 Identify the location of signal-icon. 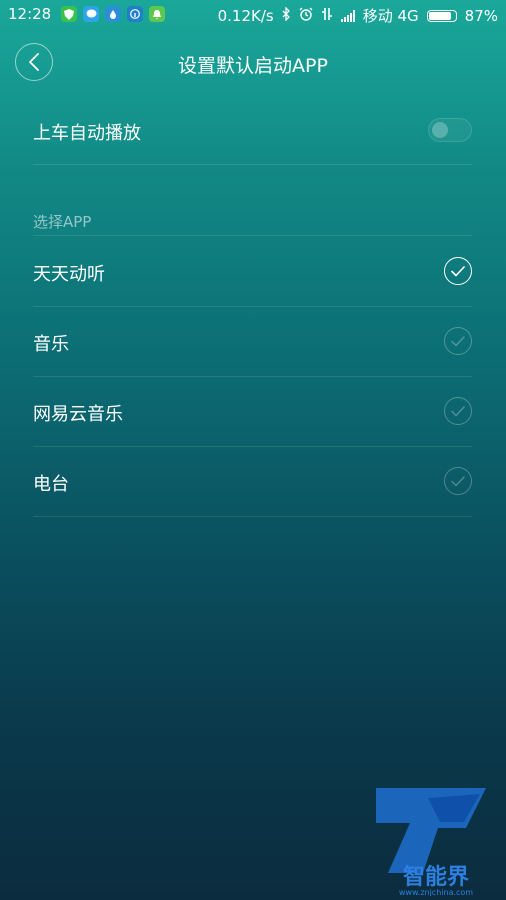
(347, 15).